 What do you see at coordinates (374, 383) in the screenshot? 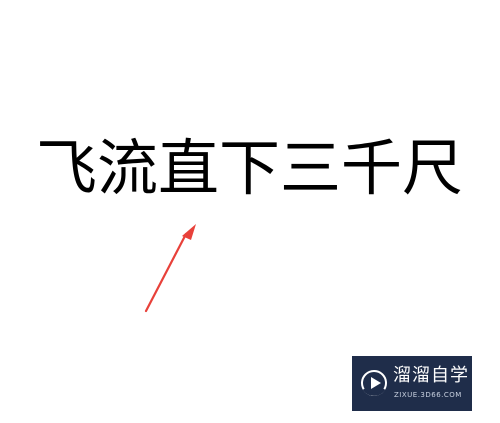
I see `play-logo-icon` at bounding box center [374, 383].